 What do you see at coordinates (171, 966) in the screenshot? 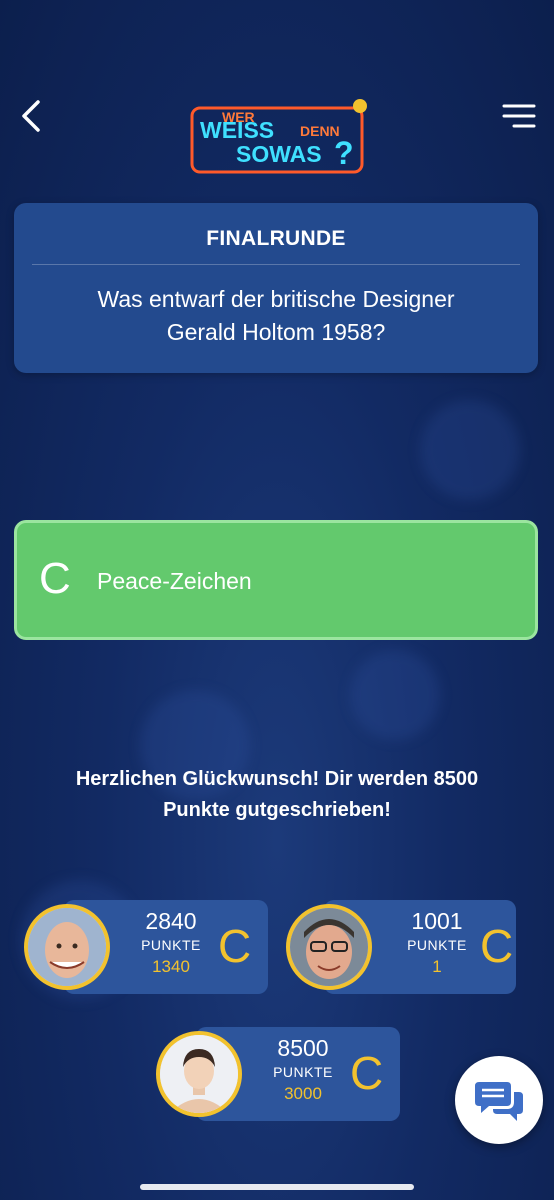
I see `points-gain: 1340` at bounding box center [171, 966].